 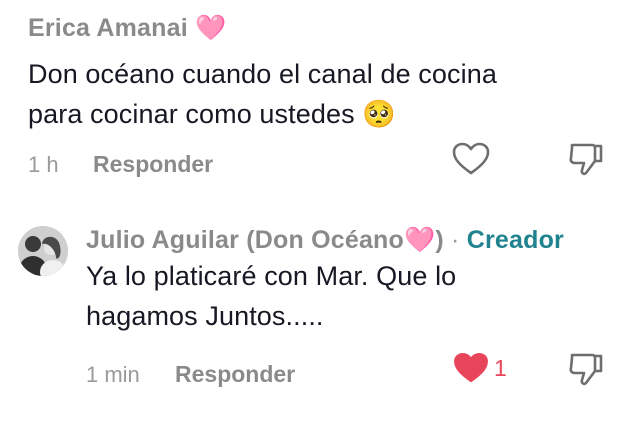 What do you see at coordinates (262, 74) in the screenshot?
I see `comment-text-line: Don océano cuando el canal de cocina` at bounding box center [262, 74].